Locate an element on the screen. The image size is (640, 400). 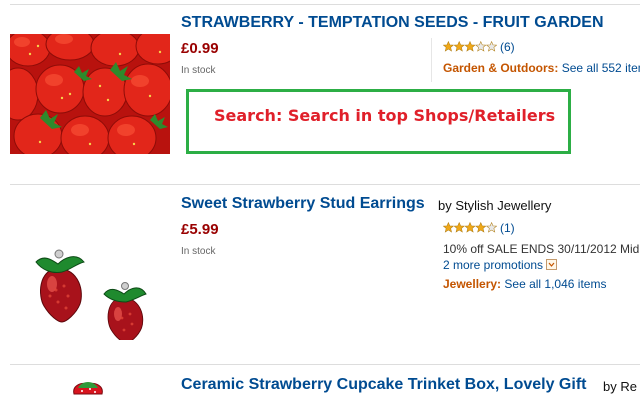
column-divider is located at coordinates (431, 60).